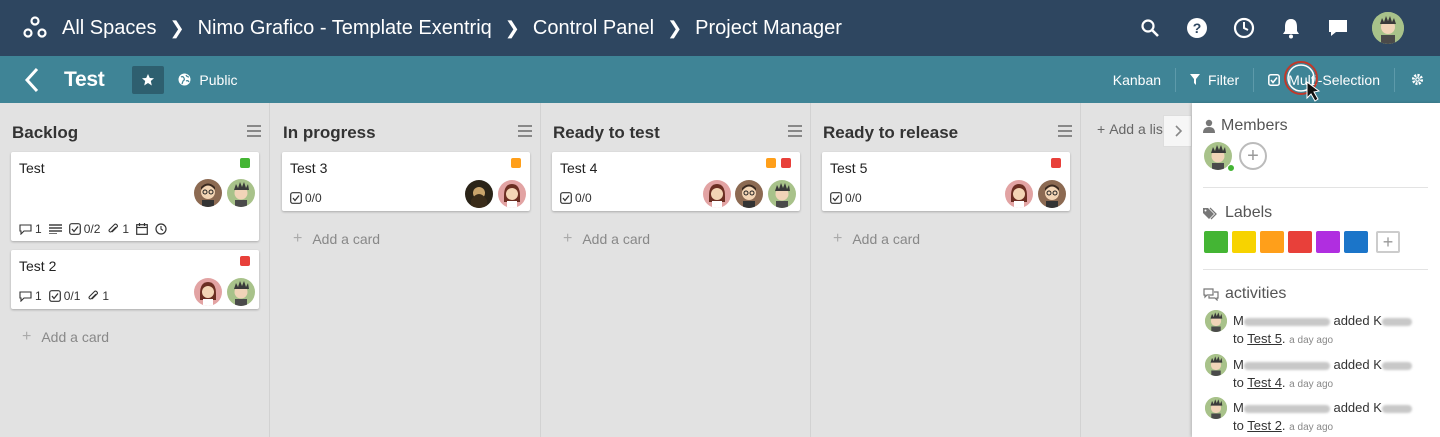  I want to click on kanban-label: Kanban, so click(1137, 79).